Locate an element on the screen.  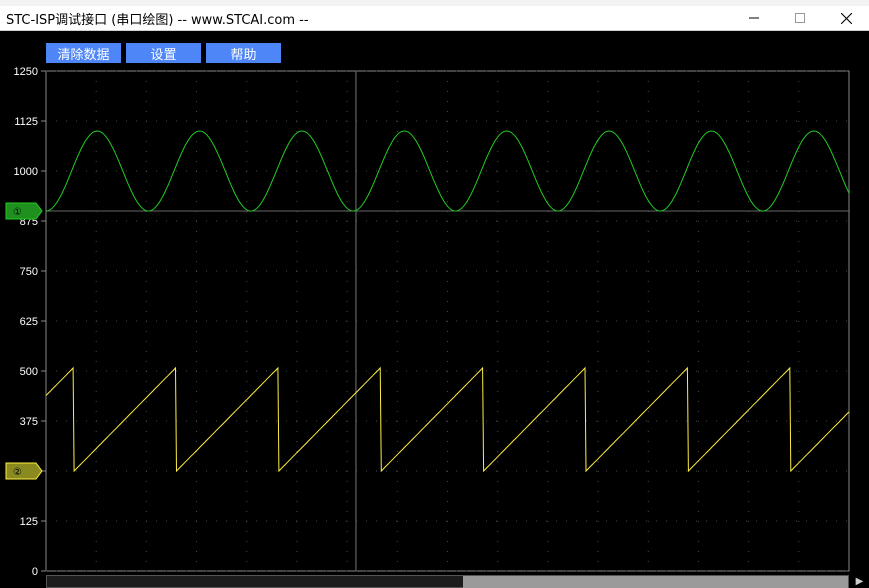
window-title: STC-ISP调试接口 (串口绘图) -- www.STCAI.com -- is located at coordinates (157, 20).